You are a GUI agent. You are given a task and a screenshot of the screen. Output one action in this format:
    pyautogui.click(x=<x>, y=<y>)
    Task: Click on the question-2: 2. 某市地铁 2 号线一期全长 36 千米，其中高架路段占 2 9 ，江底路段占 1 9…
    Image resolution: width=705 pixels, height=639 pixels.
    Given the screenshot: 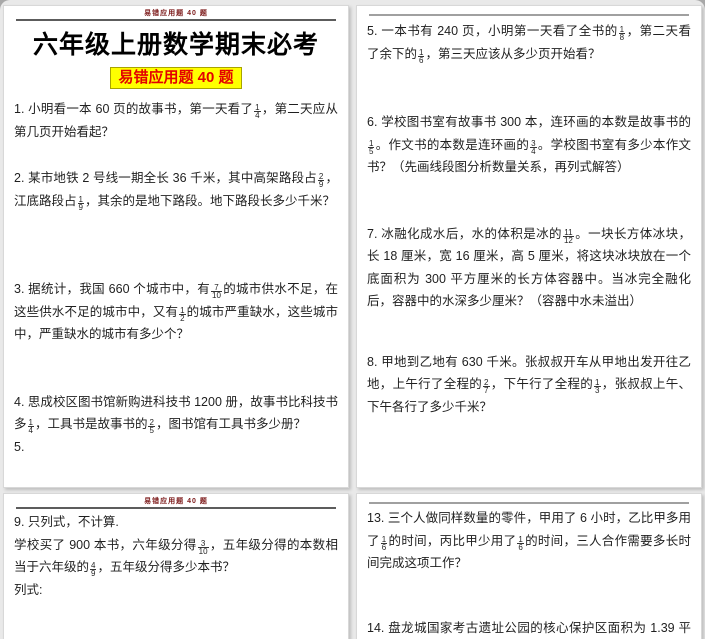 What is the action you would take?
    pyautogui.click(x=176, y=191)
    